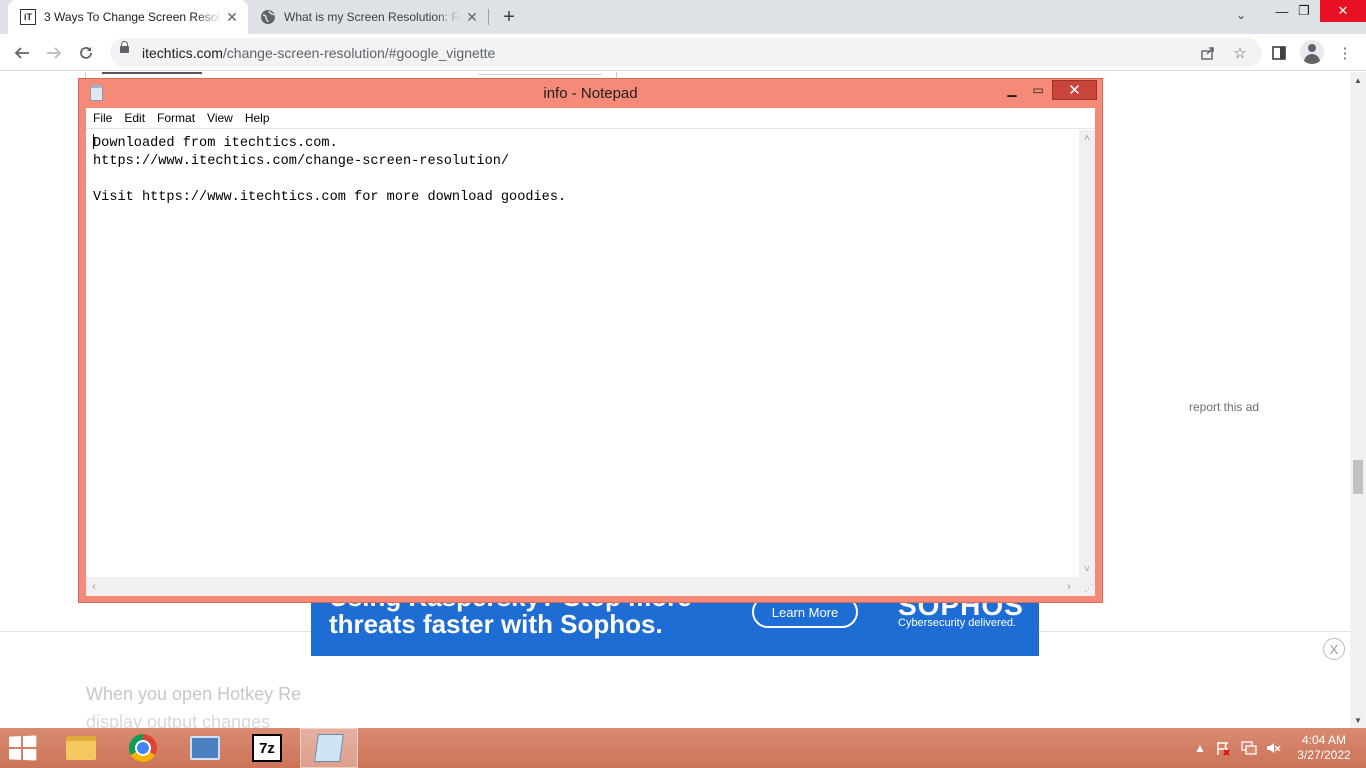 The height and width of the screenshot is (768, 1366). I want to click on lock-icon, so click(124, 47).